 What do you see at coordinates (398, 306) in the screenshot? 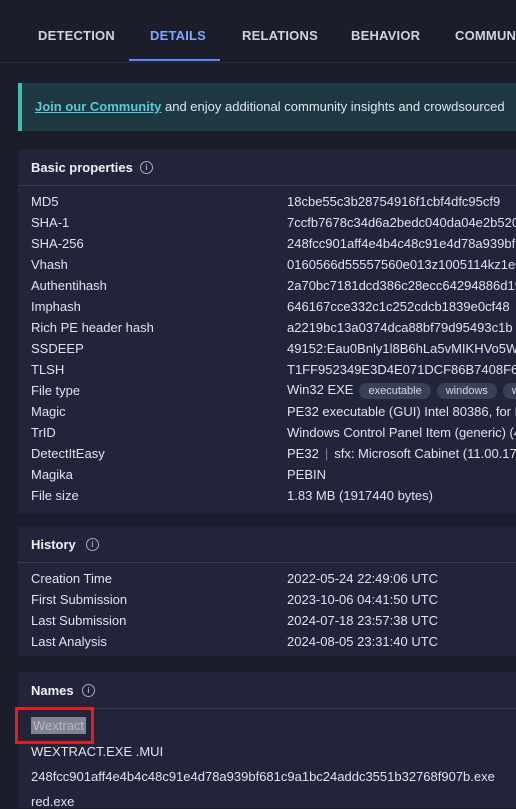
I see `property-value-imphash: 646167cce332c1c252cdcb1839e0cf48` at bounding box center [398, 306].